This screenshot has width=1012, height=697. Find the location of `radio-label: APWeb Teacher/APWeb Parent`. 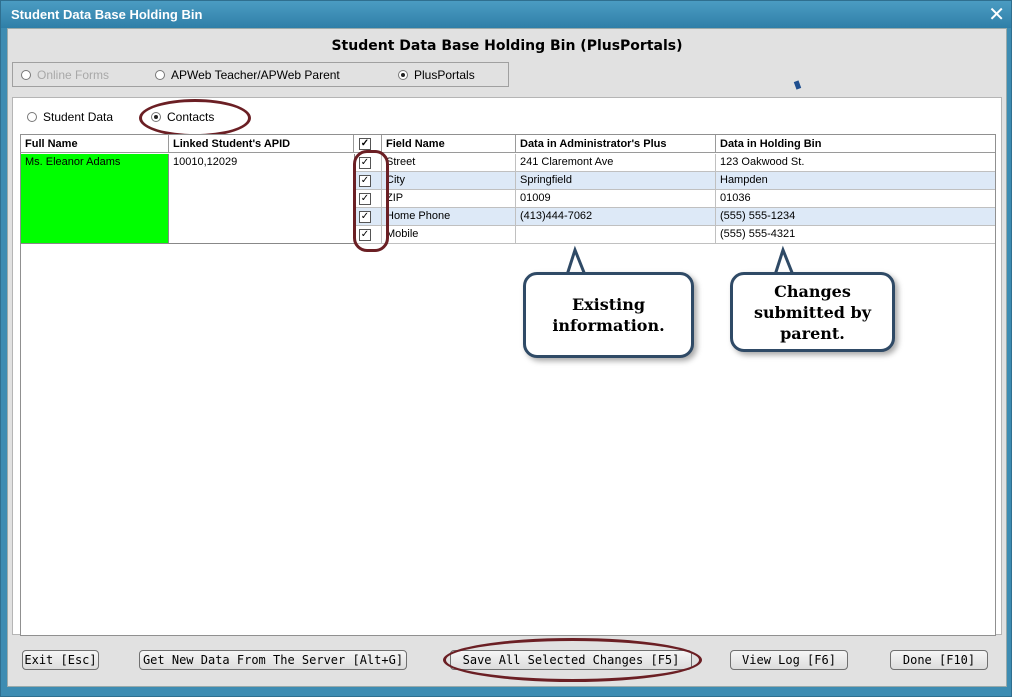

radio-label: APWeb Teacher/APWeb Parent is located at coordinates (255, 75).